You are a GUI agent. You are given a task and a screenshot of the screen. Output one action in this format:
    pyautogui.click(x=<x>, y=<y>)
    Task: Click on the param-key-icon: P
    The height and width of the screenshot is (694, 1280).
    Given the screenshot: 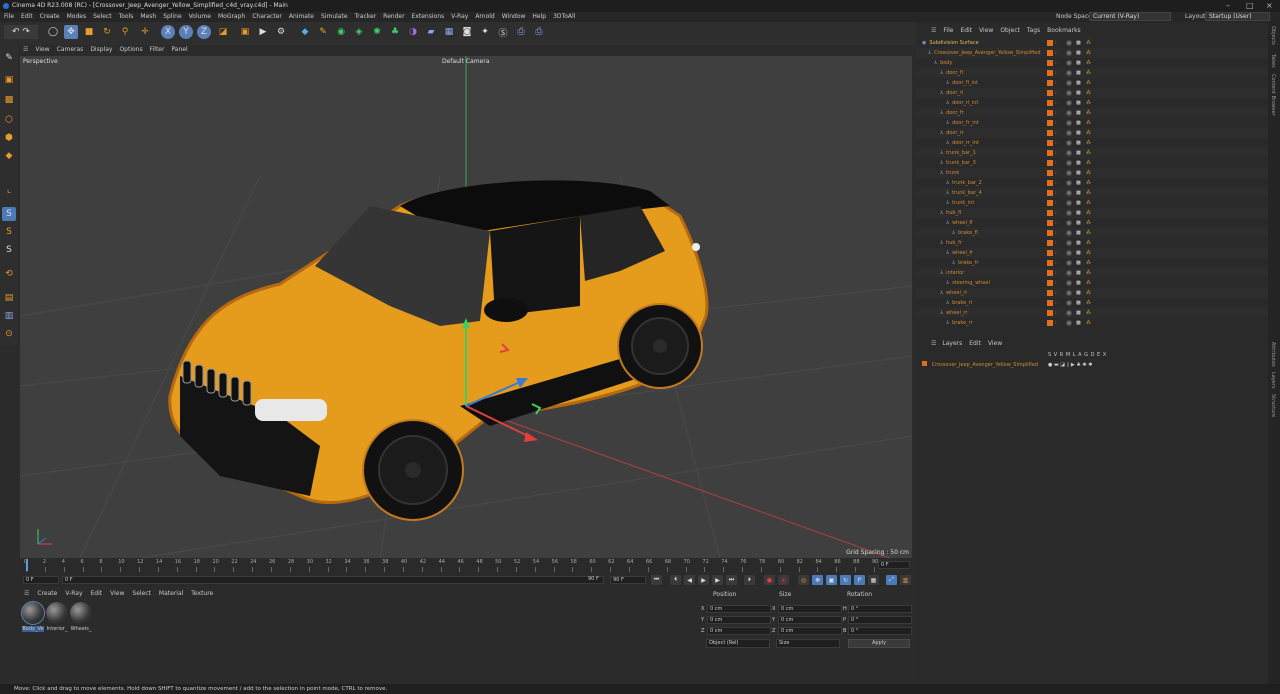 What is the action you would take?
    pyautogui.click(x=859, y=580)
    